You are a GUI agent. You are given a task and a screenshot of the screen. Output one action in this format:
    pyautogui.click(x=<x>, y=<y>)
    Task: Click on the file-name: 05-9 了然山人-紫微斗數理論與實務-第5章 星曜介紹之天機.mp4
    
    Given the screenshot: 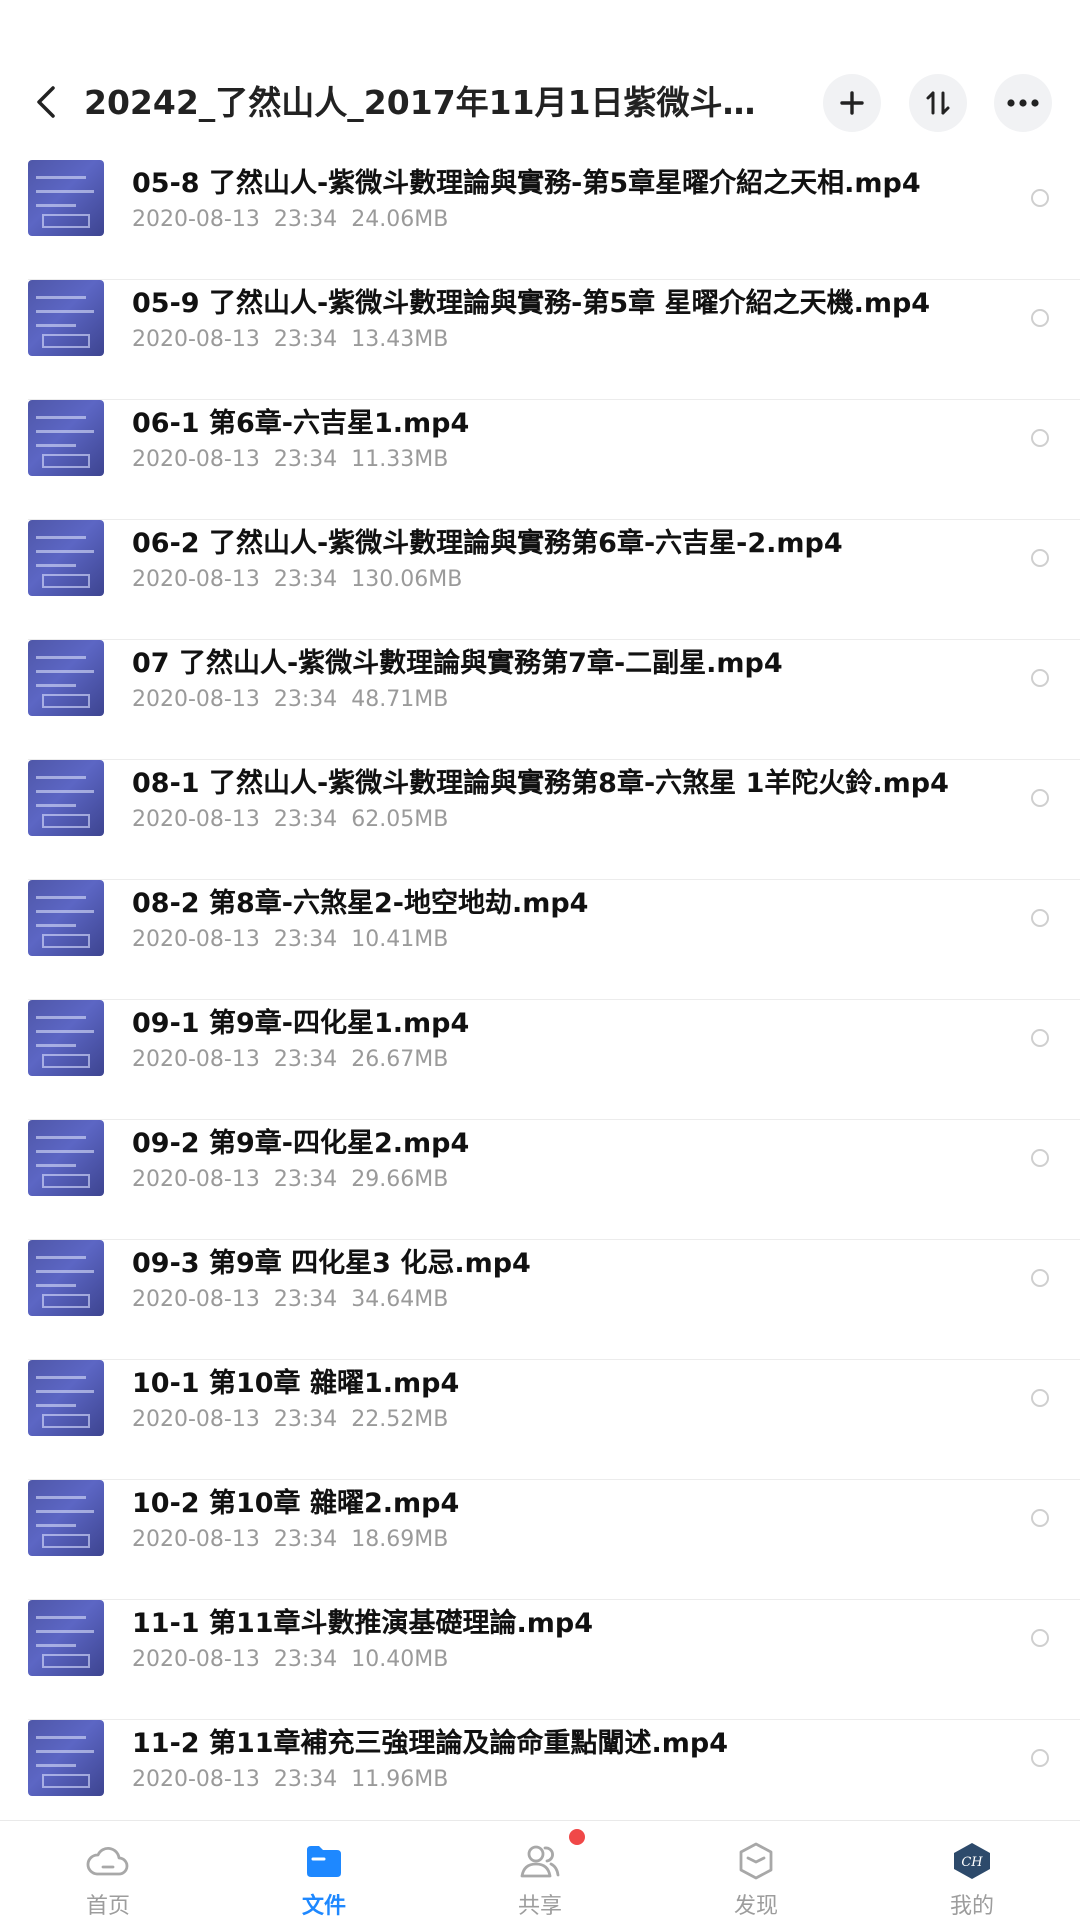 What is the action you would take?
    pyautogui.click(x=531, y=303)
    